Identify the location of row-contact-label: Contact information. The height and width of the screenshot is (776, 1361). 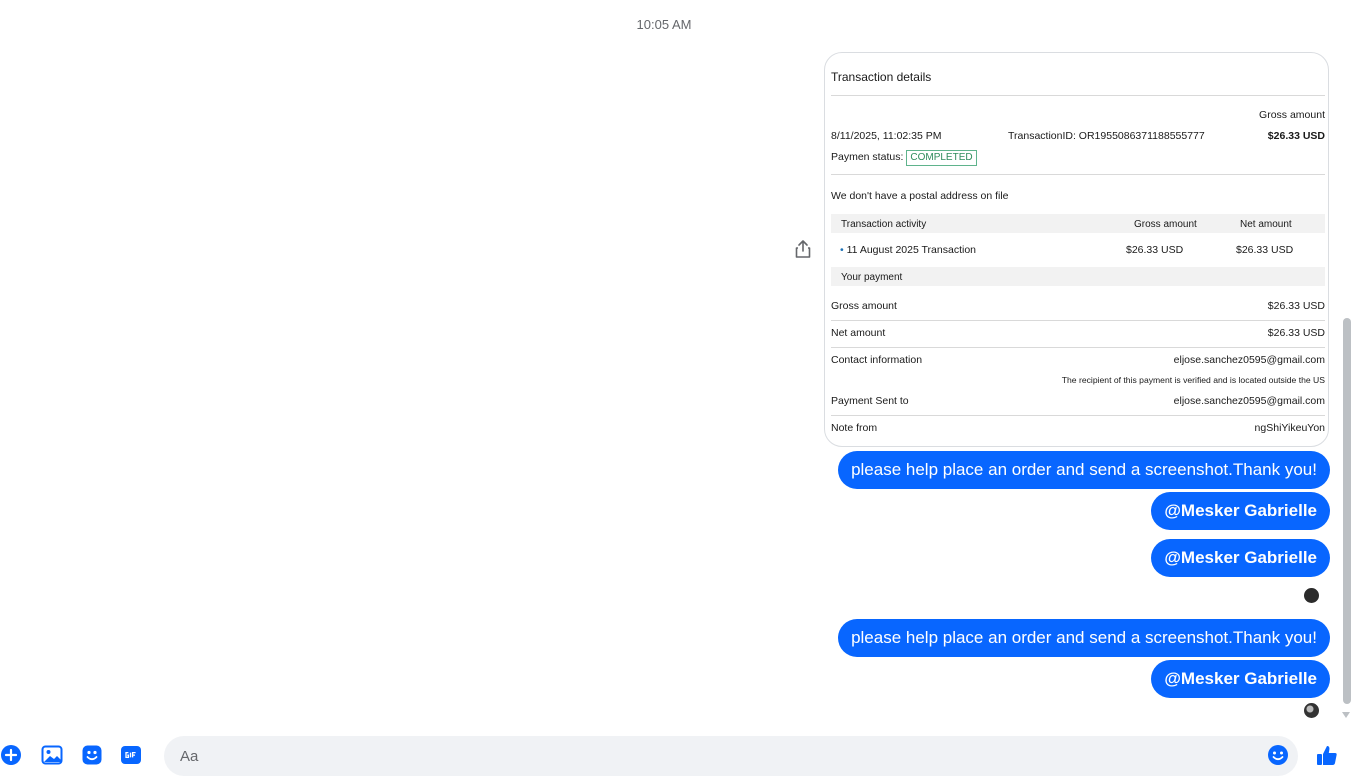
(877, 360).